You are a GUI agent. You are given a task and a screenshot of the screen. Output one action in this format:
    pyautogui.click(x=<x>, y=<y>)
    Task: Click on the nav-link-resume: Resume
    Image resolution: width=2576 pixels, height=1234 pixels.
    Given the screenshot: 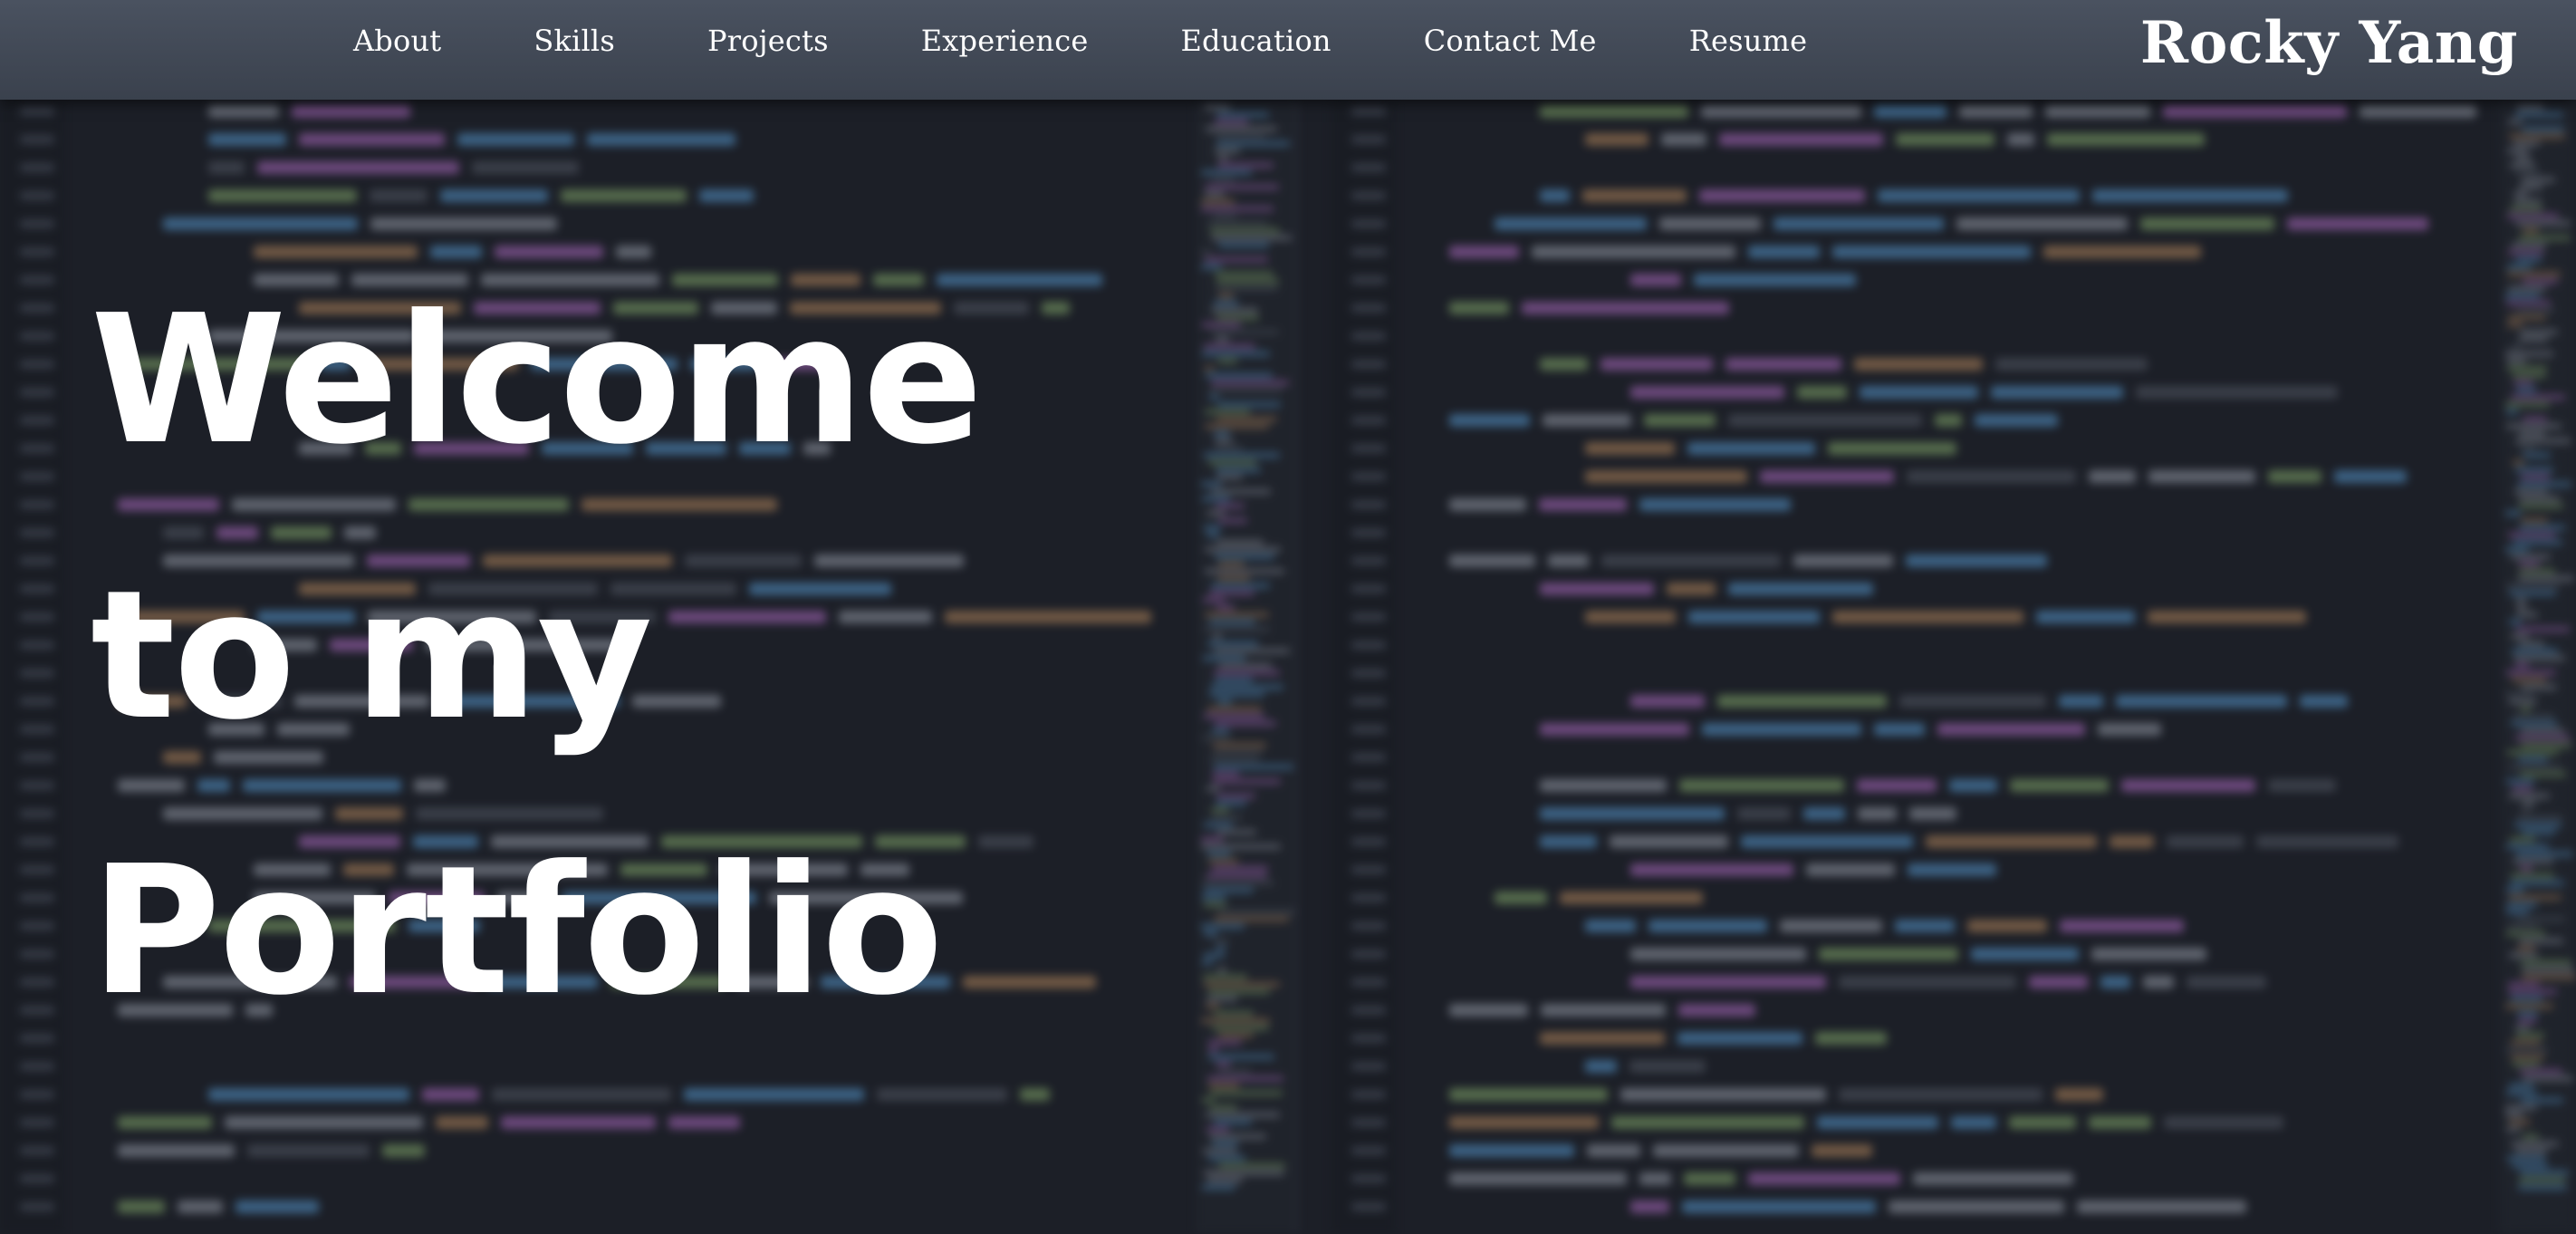 What is the action you would take?
    pyautogui.click(x=1748, y=41)
    